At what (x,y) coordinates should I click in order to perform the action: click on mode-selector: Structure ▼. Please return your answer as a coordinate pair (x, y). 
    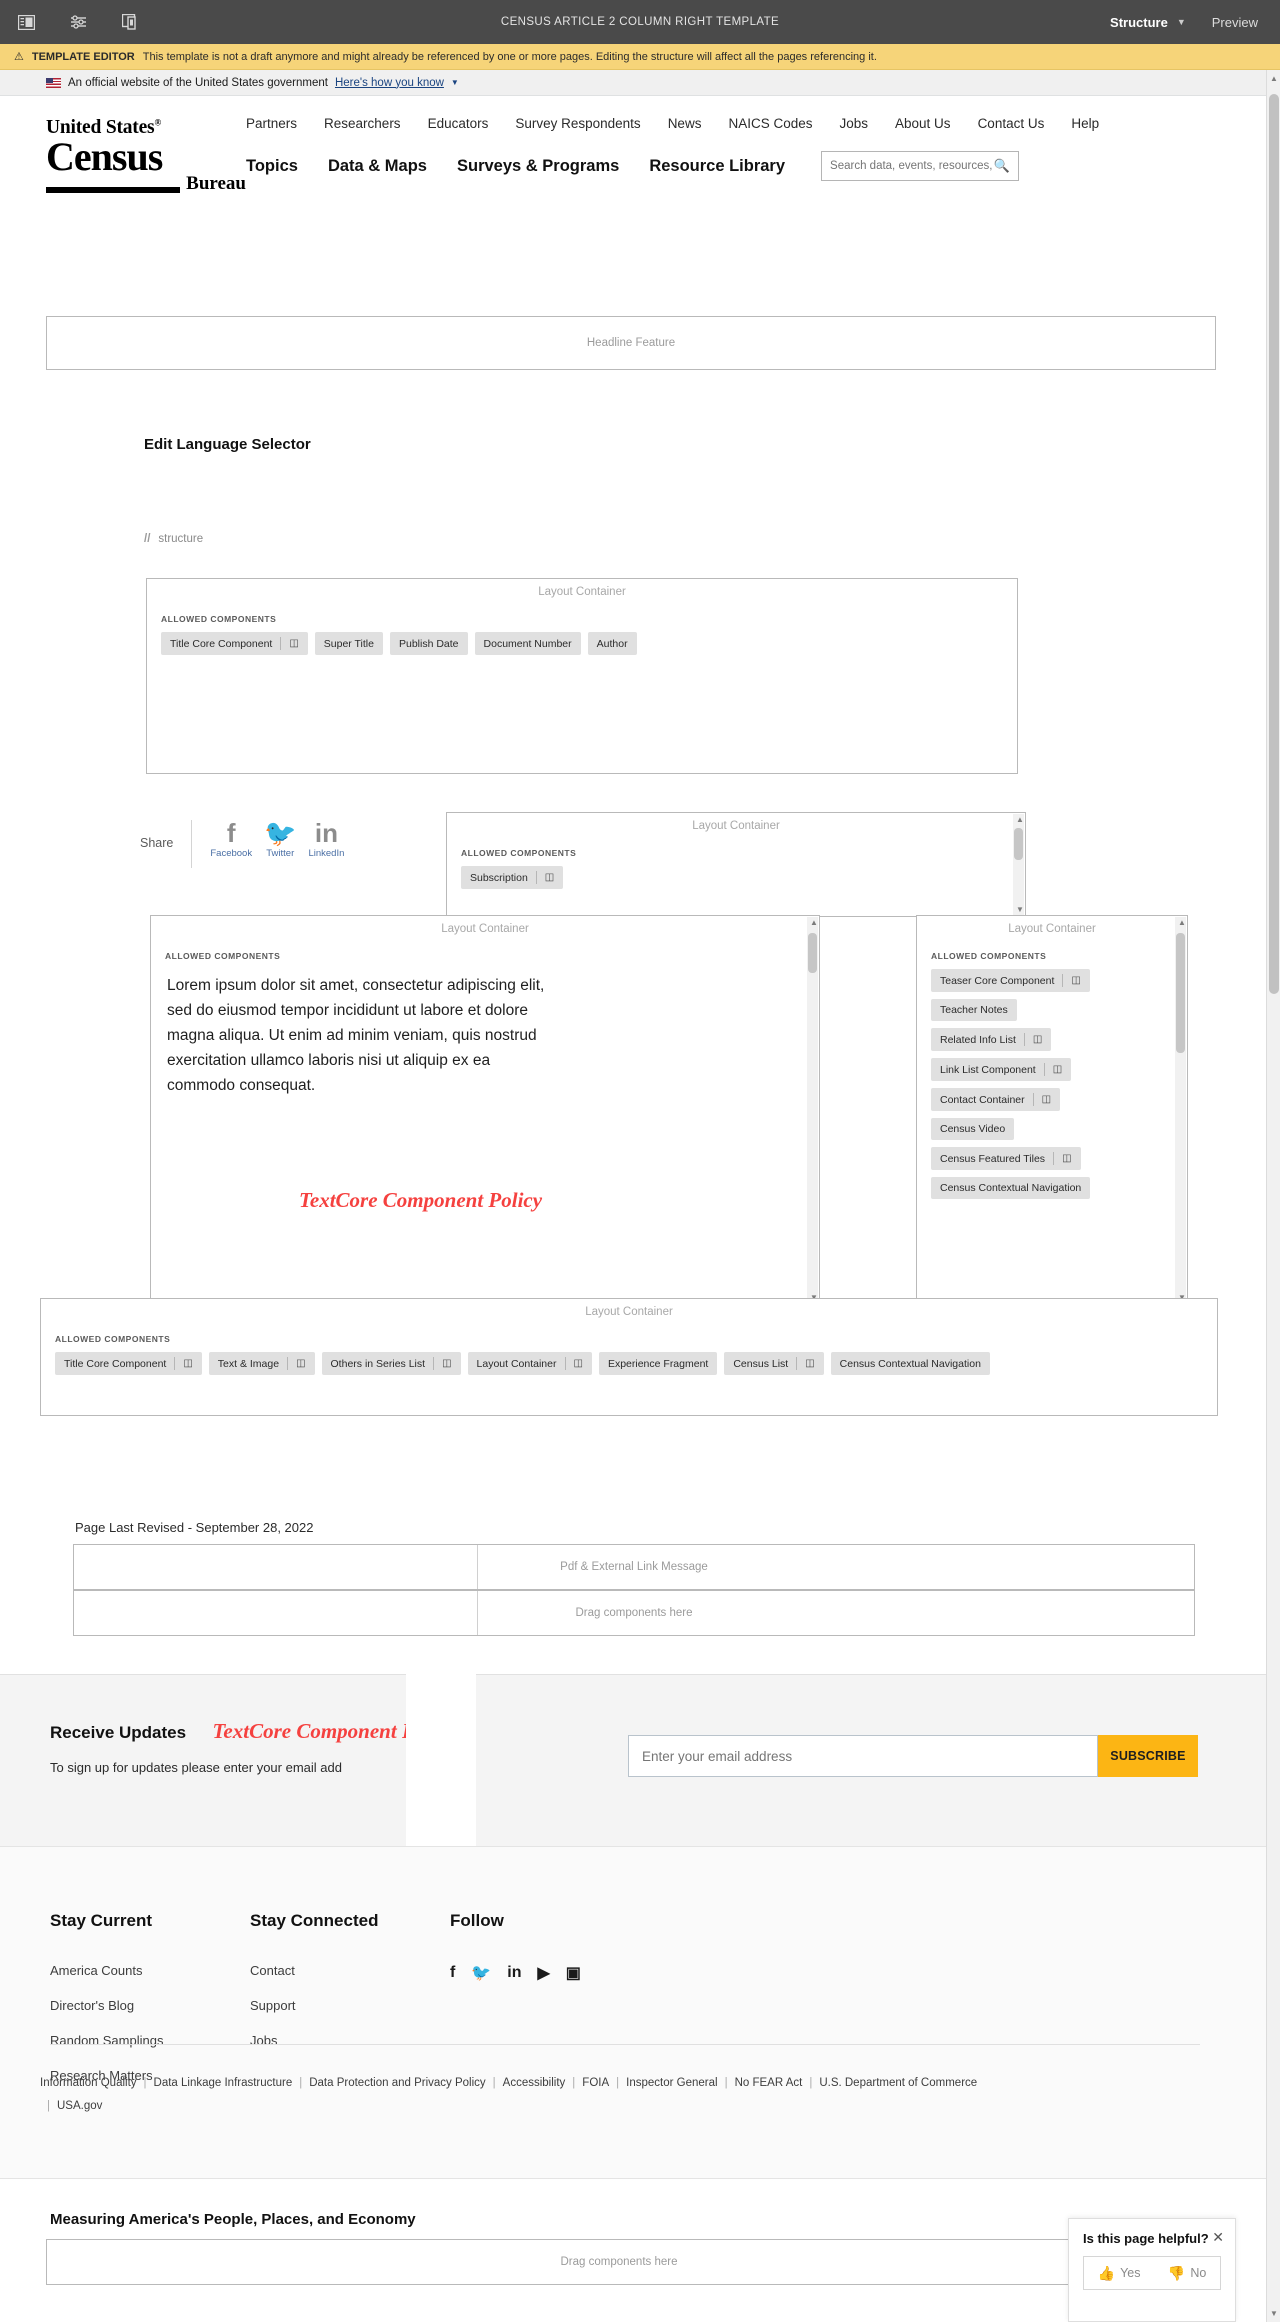
    Looking at the image, I should click on (1148, 22).